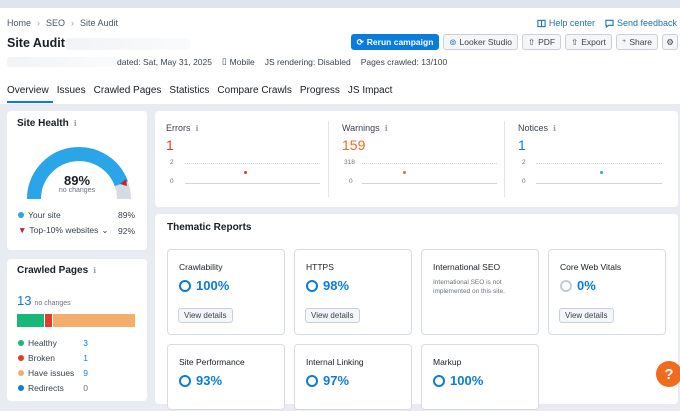 This screenshot has width=680, height=411. Describe the element at coordinates (76, 230) in the screenshot. I see `top10-row: ▼ Top-10% websites ⌄ 92%` at that location.